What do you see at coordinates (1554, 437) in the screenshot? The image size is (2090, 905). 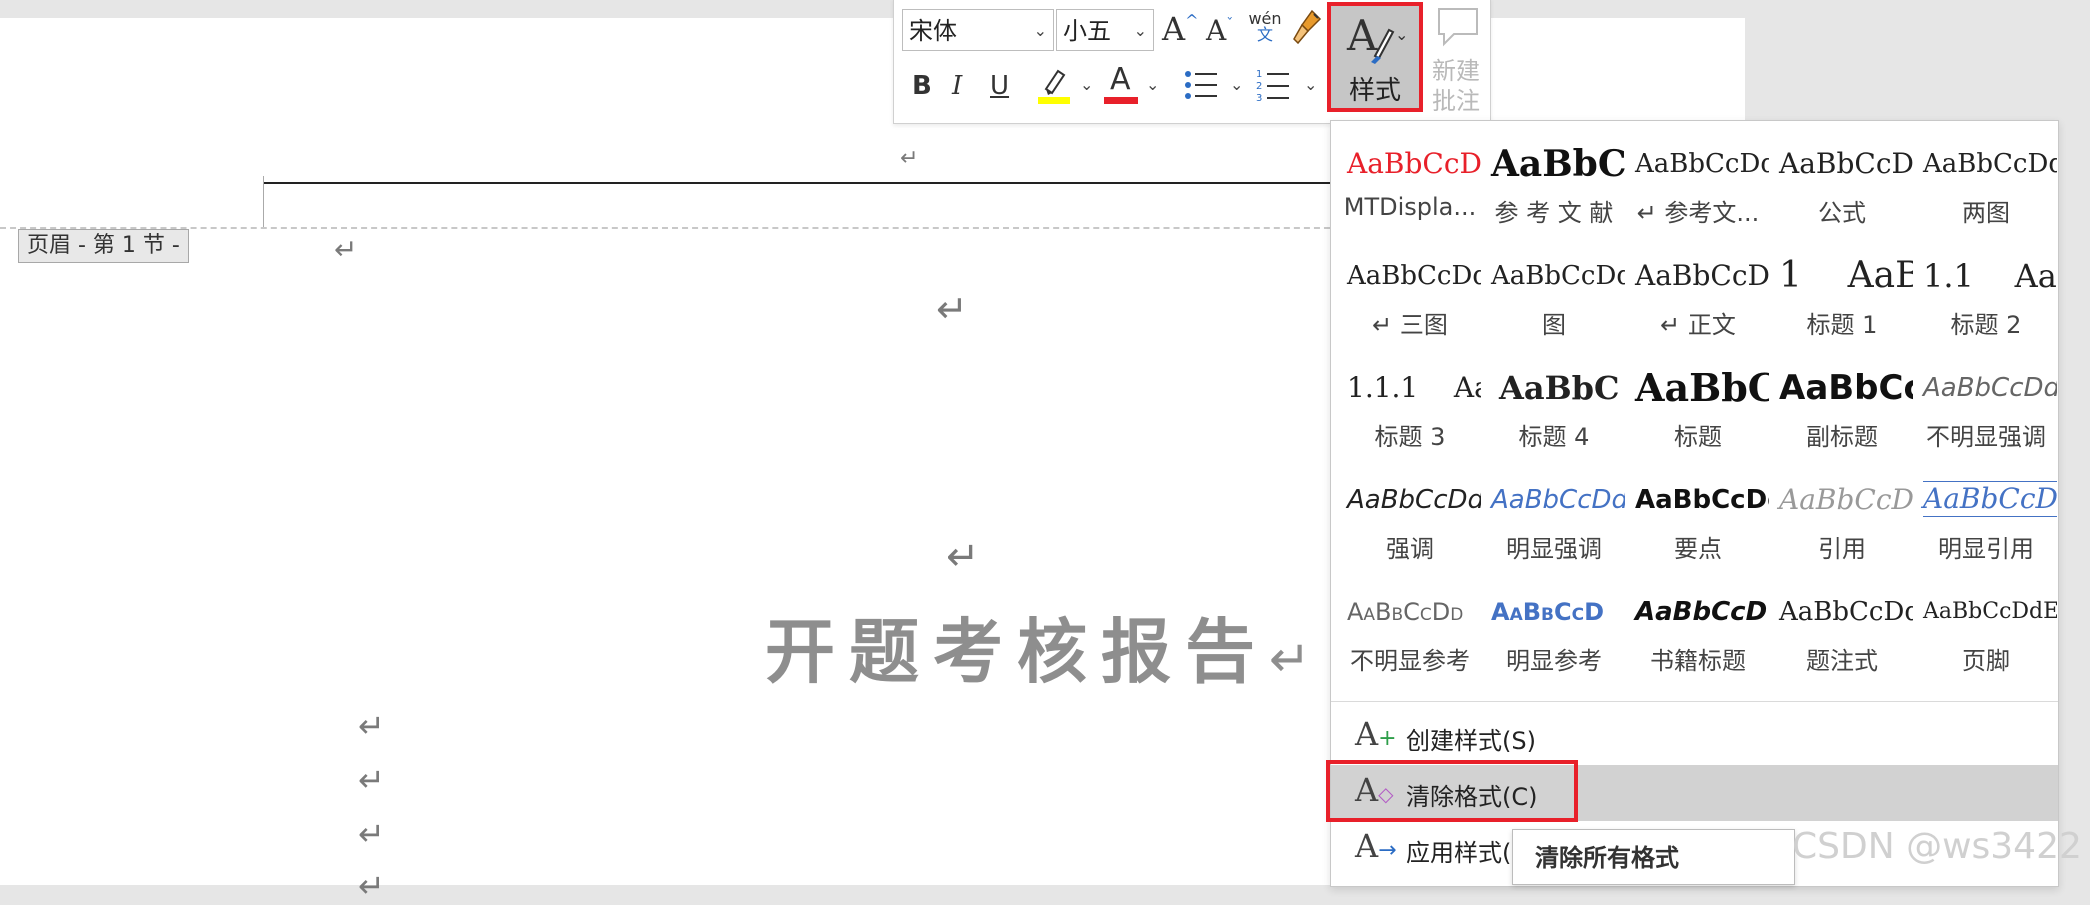 I see `style-name: 标题 4` at bounding box center [1554, 437].